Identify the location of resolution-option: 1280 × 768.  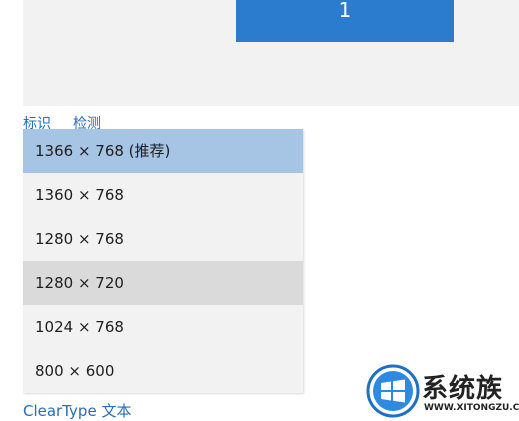
(163, 239).